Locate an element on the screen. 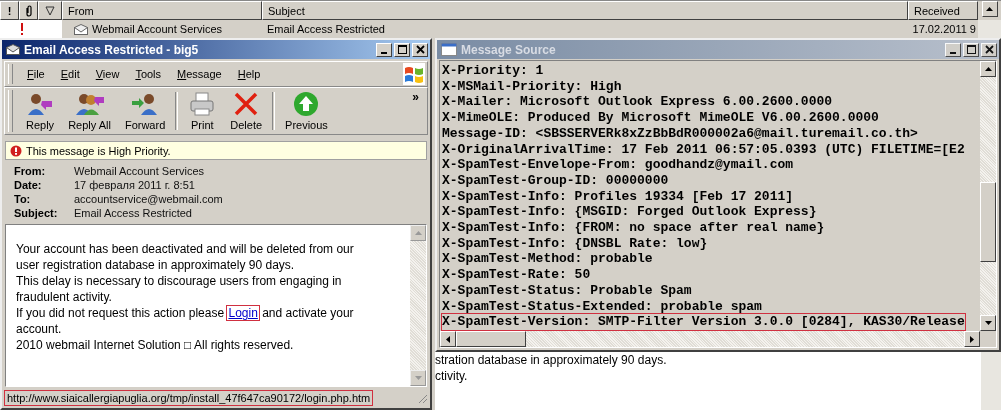 The image size is (1001, 410). toolbar-button: Delete is located at coordinates (246, 111).